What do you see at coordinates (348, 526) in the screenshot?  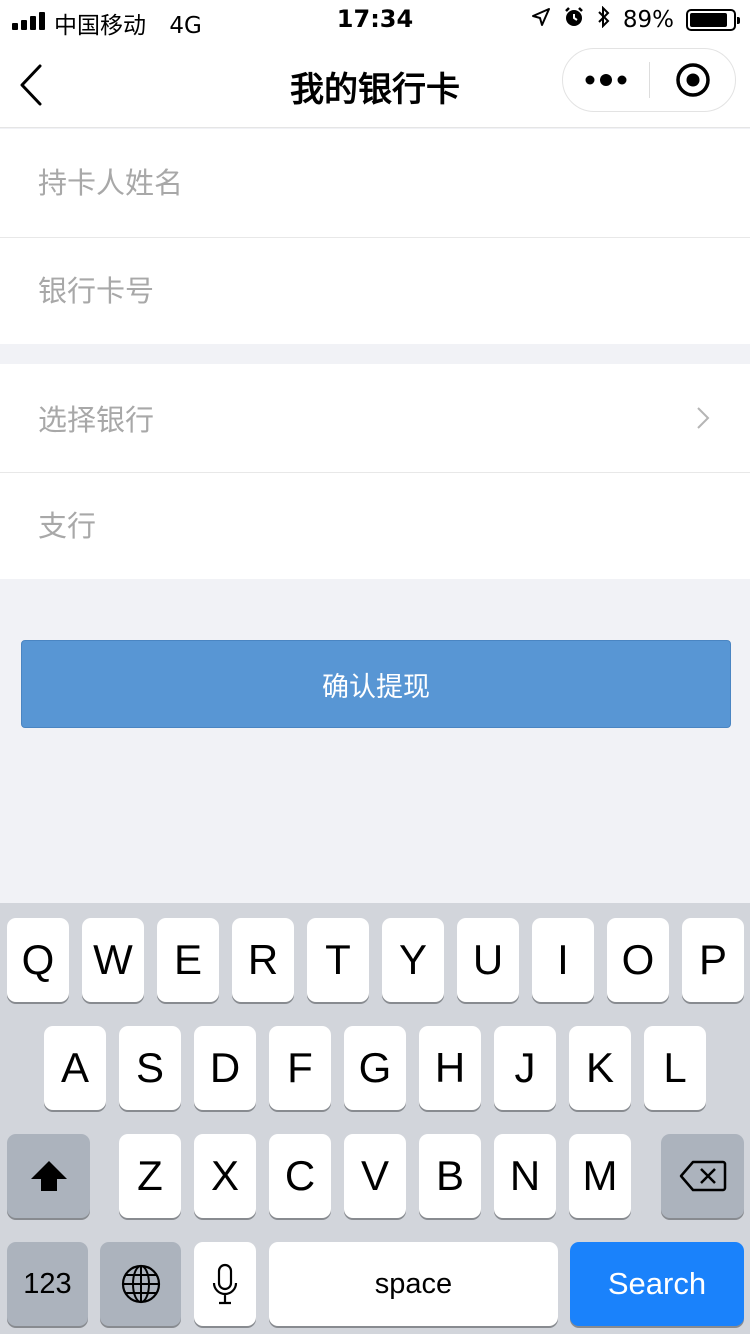 I see `branch-input` at bounding box center [348, 526].